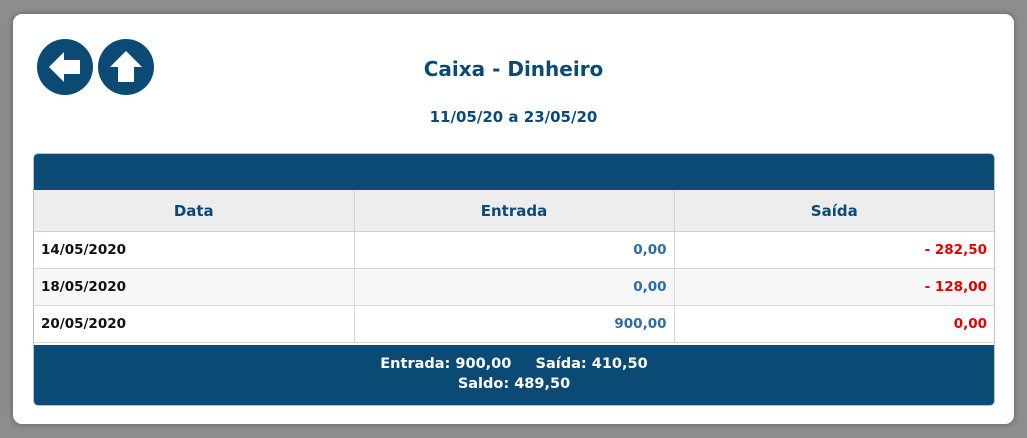 This screenshot has height=438, width=1027. I want to click on column-header-entrada: Entrada, so click(514, 211).